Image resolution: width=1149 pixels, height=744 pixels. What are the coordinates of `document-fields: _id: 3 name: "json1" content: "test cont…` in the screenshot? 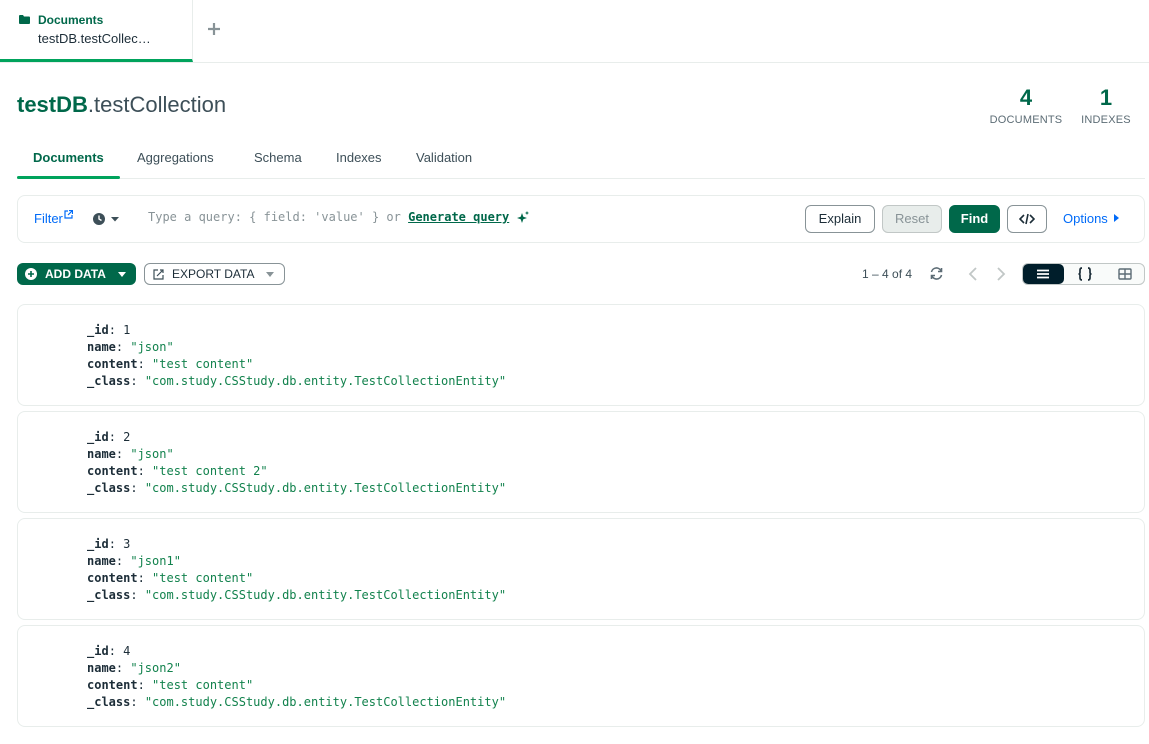 It's located at (297, 569).